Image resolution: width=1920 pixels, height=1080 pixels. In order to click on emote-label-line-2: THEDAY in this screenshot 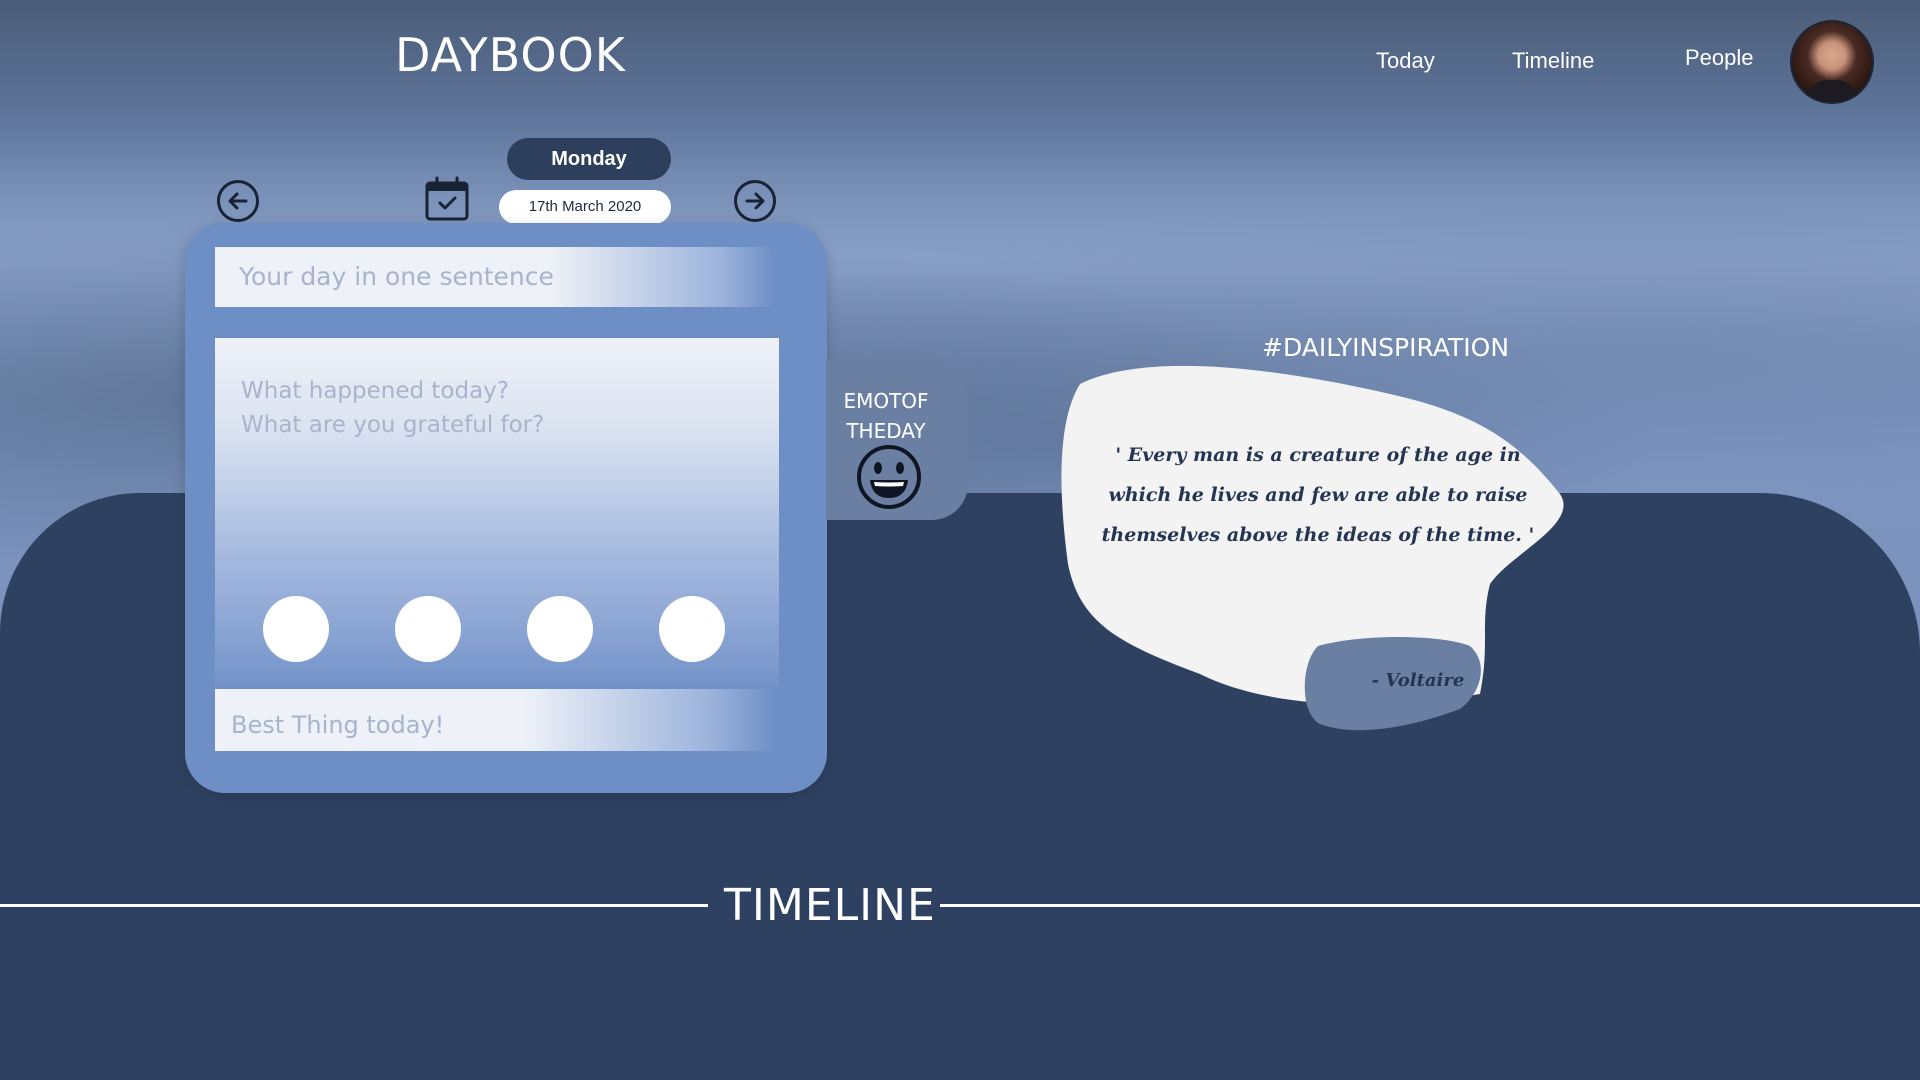, I will do `click(886, 431)`.